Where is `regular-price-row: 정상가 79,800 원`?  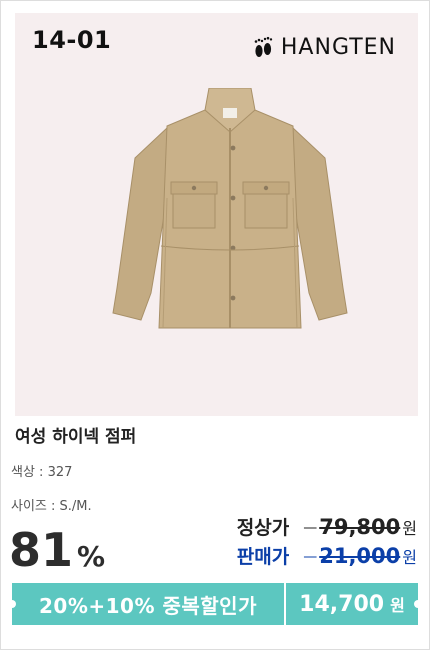
regular-price-row: 정상가 79,800 원 is located at coordinates (327, 526).